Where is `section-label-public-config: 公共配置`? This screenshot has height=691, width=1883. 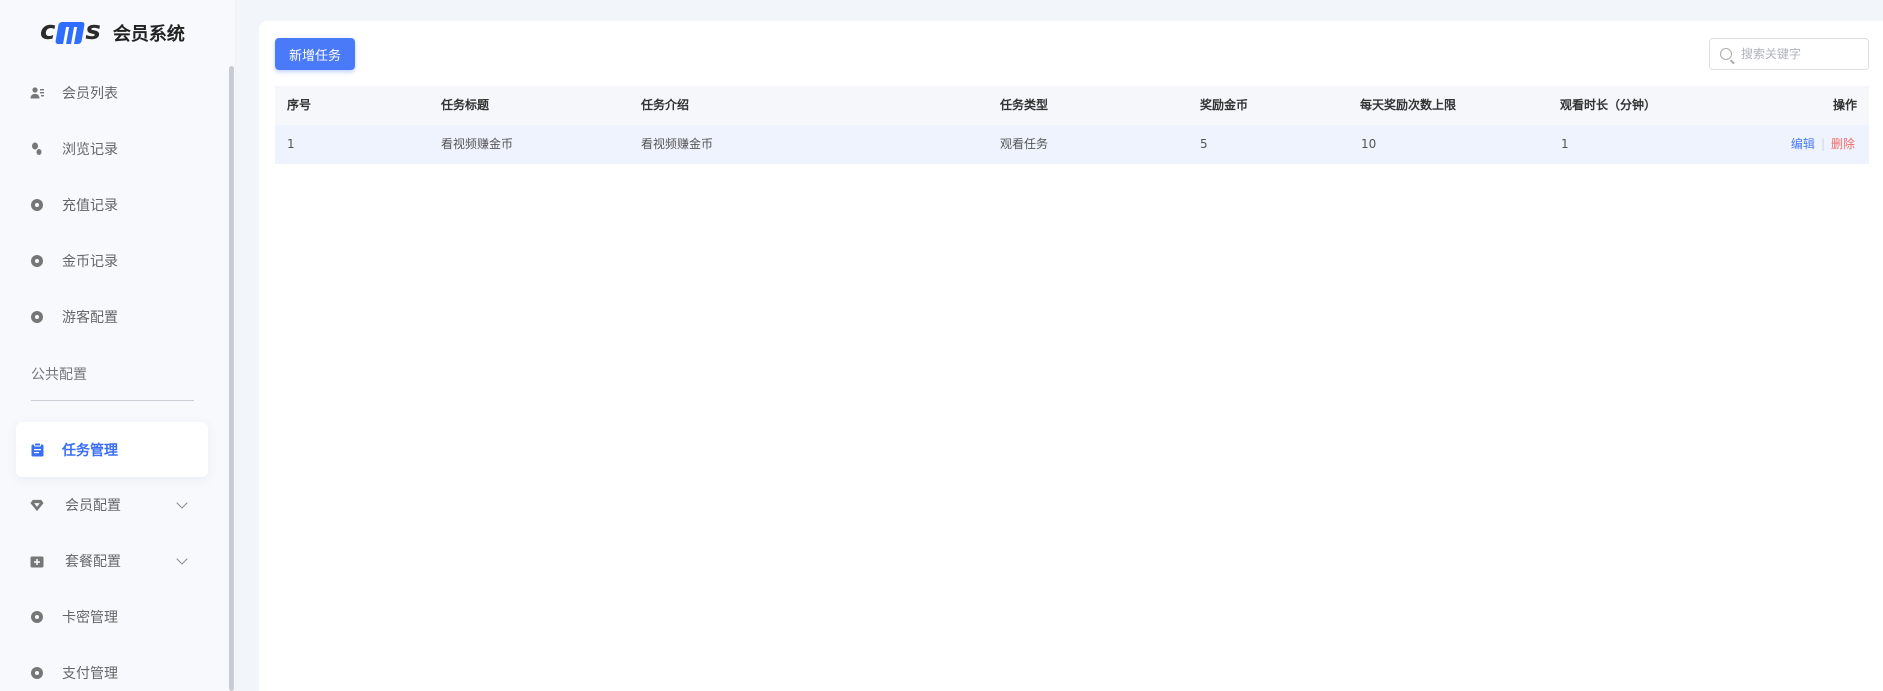
section-label-public-config: 公共配置 is located at coordinates (59, 375).